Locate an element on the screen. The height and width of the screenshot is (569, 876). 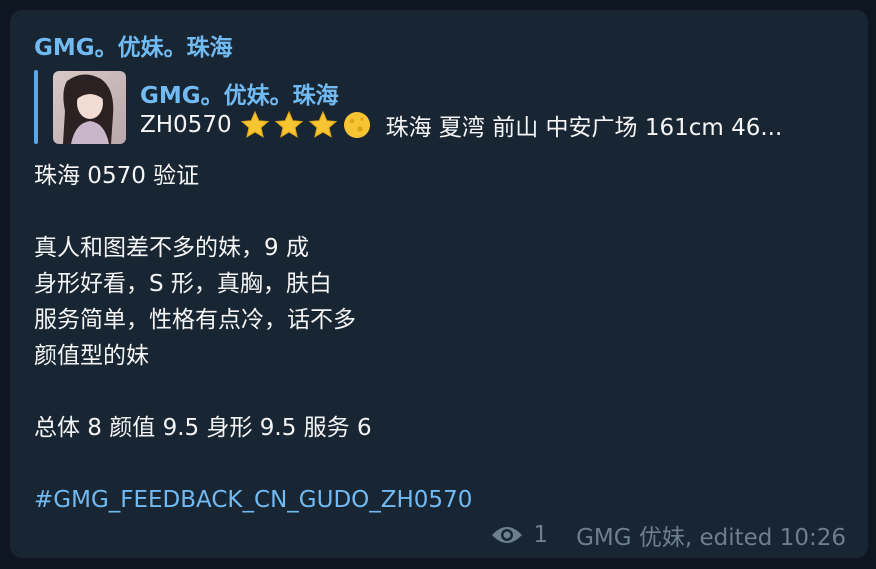
message-meta: 1 GMG 优妹, edited 10:26 is located at coordinates (668, 535).